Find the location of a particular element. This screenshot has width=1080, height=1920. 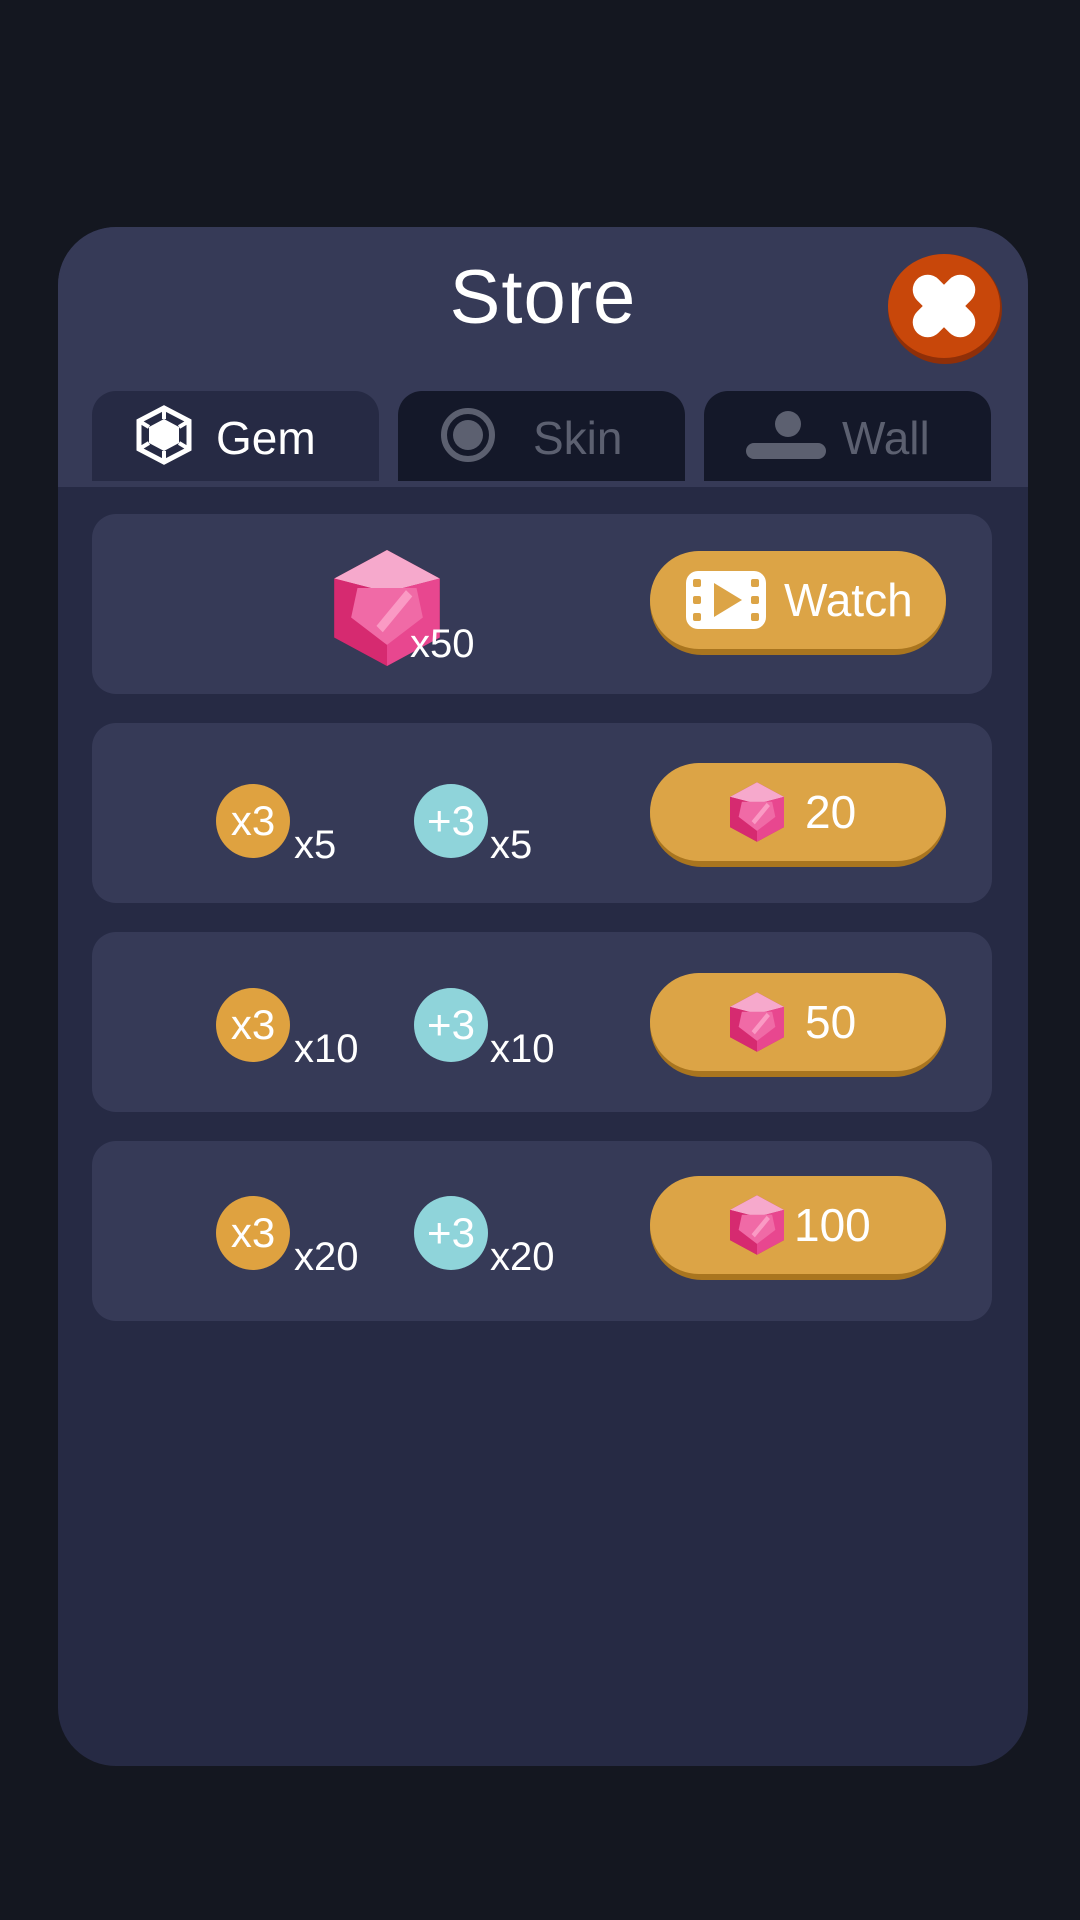

offer-row-20: x3 x5 +3 x5 20 is located at coordinates (542, 813).